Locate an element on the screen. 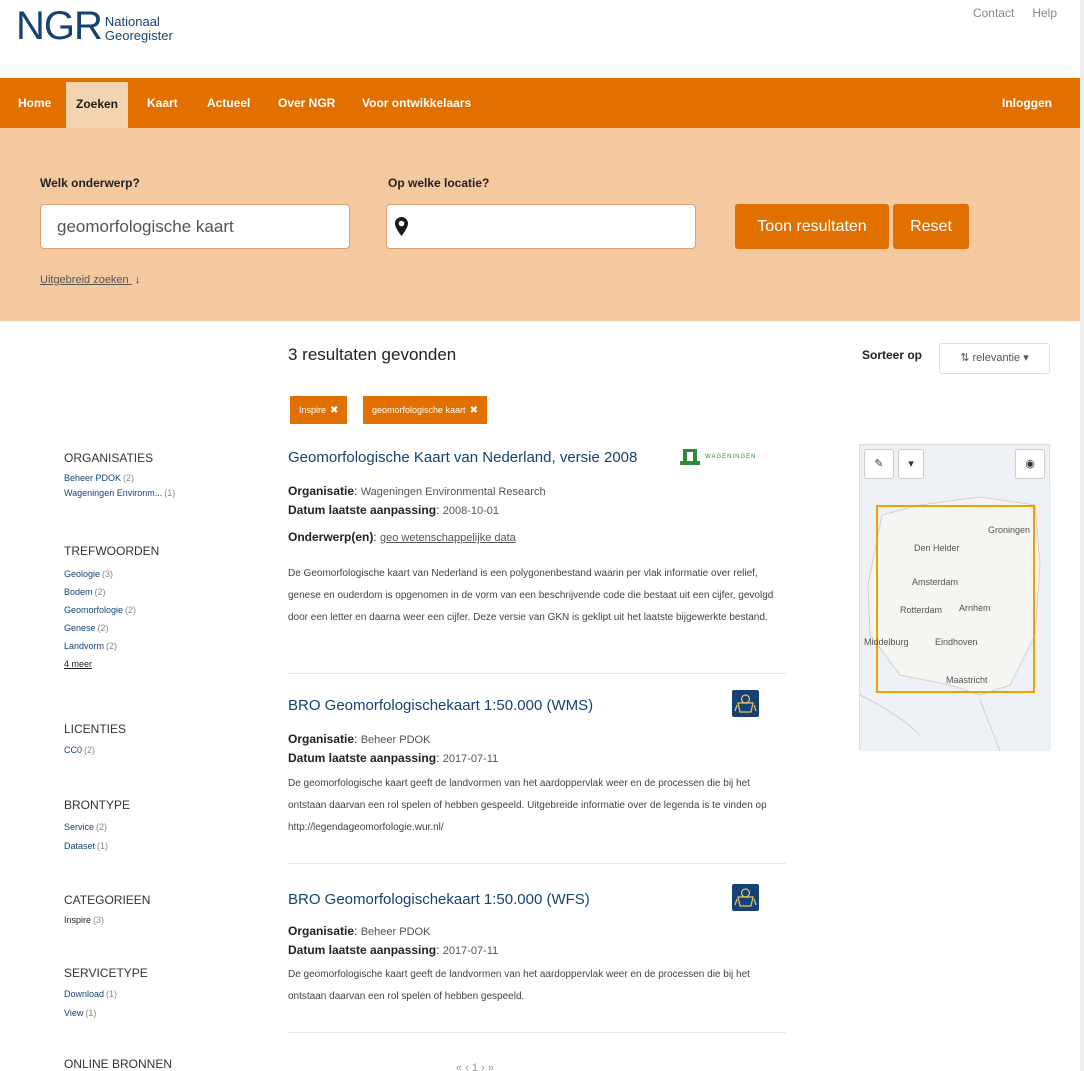 The height and width of the screenshot is (1071, 1084). facet-label: Beheer PDOK is located at coordinates (93, 478).